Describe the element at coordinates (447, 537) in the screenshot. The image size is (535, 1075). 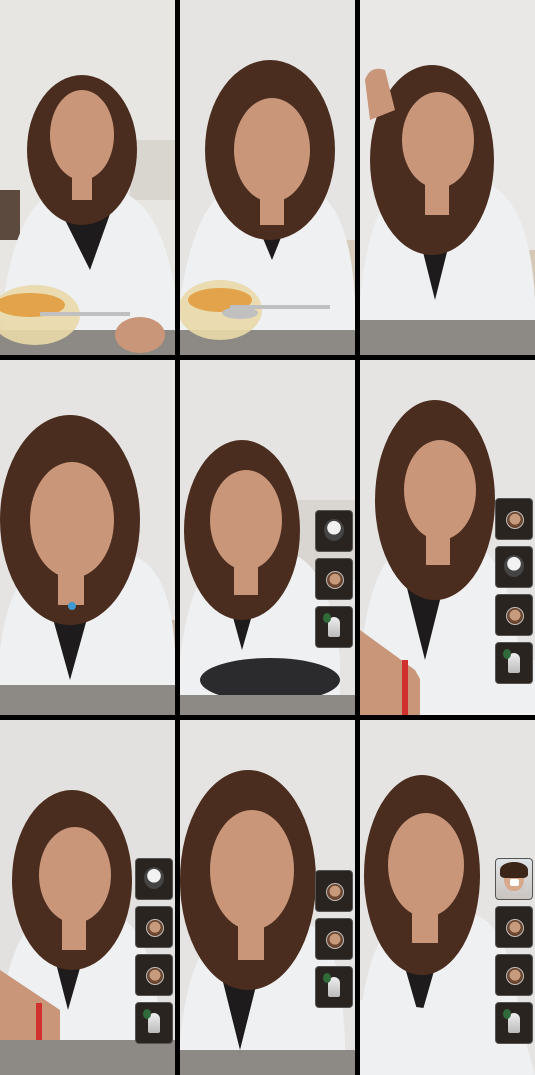
I see `video-frame-r2c3` at that location.